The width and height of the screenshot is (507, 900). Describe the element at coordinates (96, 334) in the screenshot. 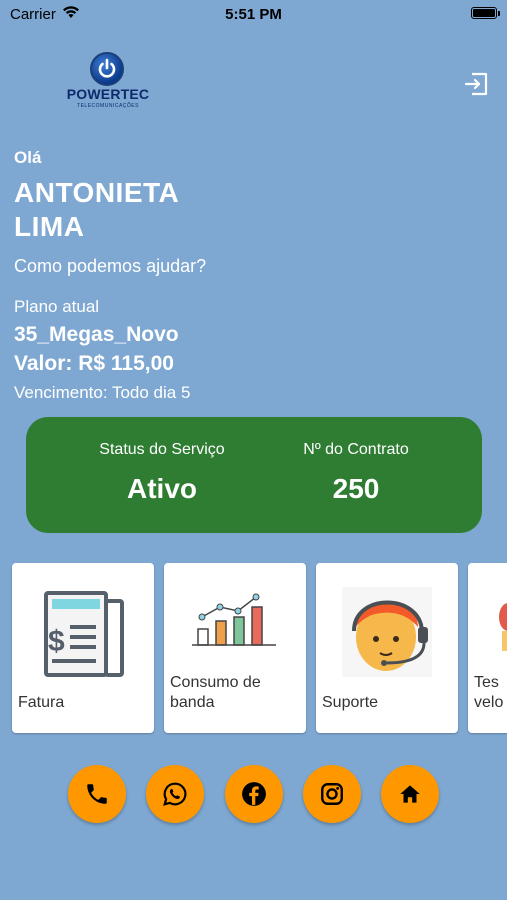

I see `plan-name: 35_Megas_Novo` at that location.